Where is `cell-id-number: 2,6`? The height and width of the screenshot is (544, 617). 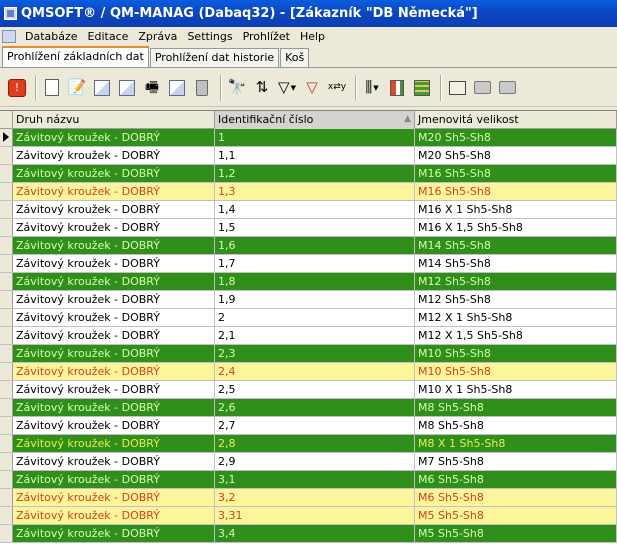
cell-id-number: 2,6 is located at coordinates (315, 407).